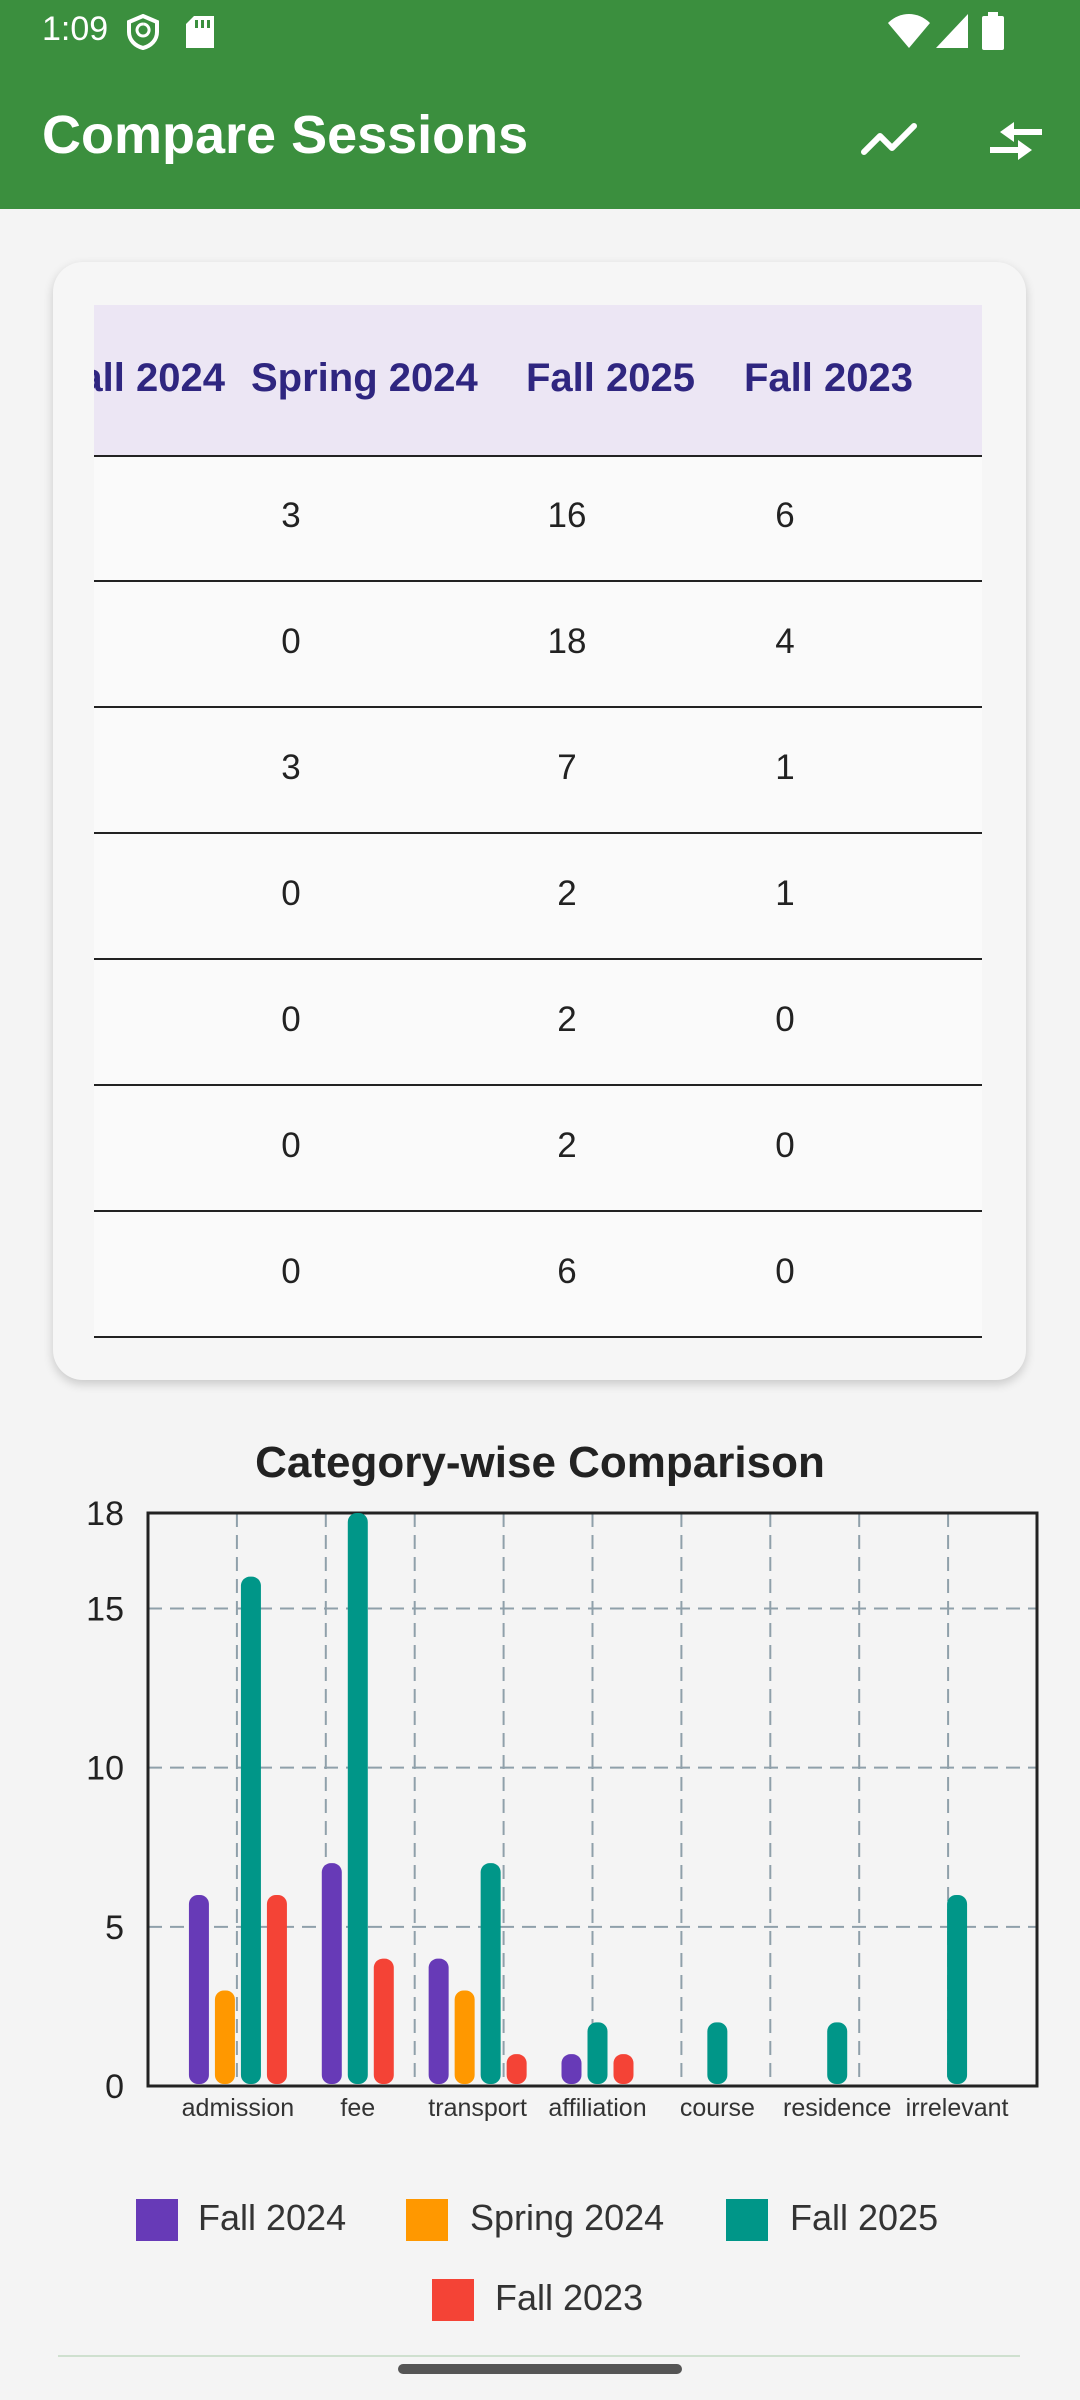 The image size is (1080, 2400). I want to click on shield-icon, so click(143, 32).